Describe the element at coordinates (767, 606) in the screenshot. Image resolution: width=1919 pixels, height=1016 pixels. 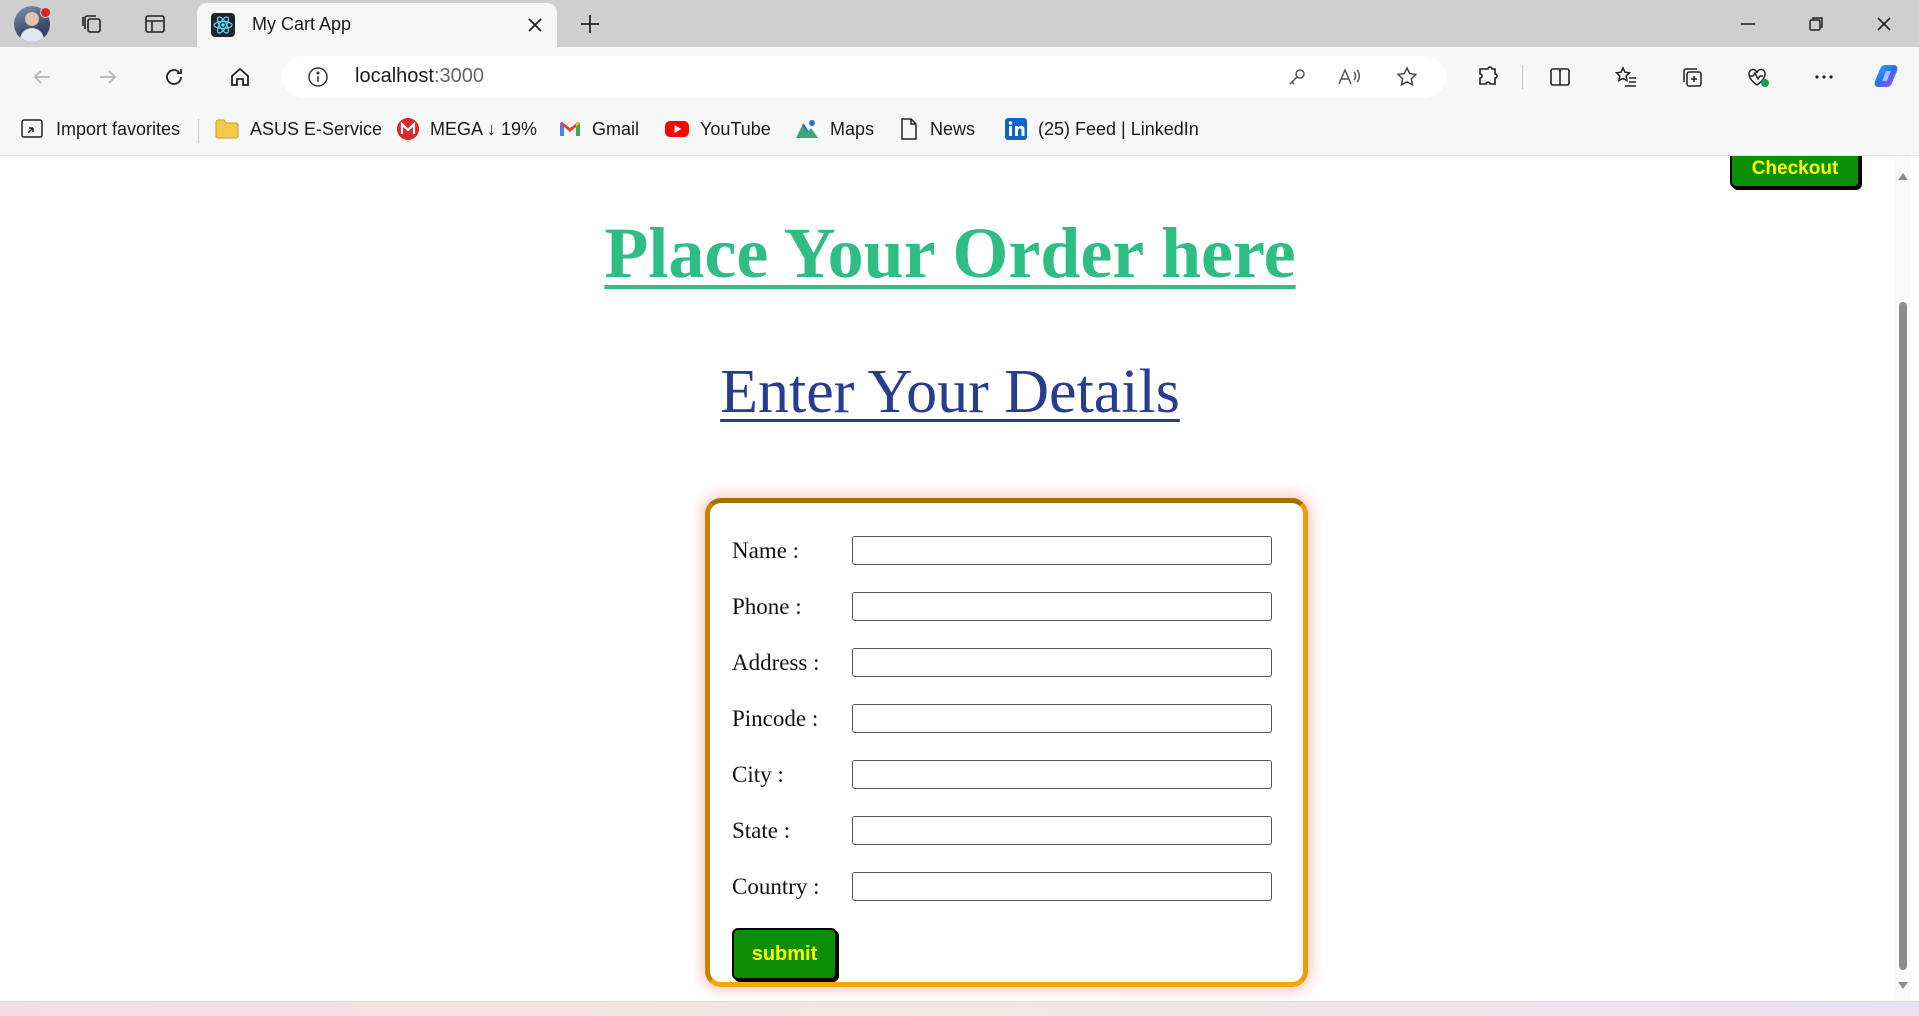
I see `phone-label: Phone :` at that location.